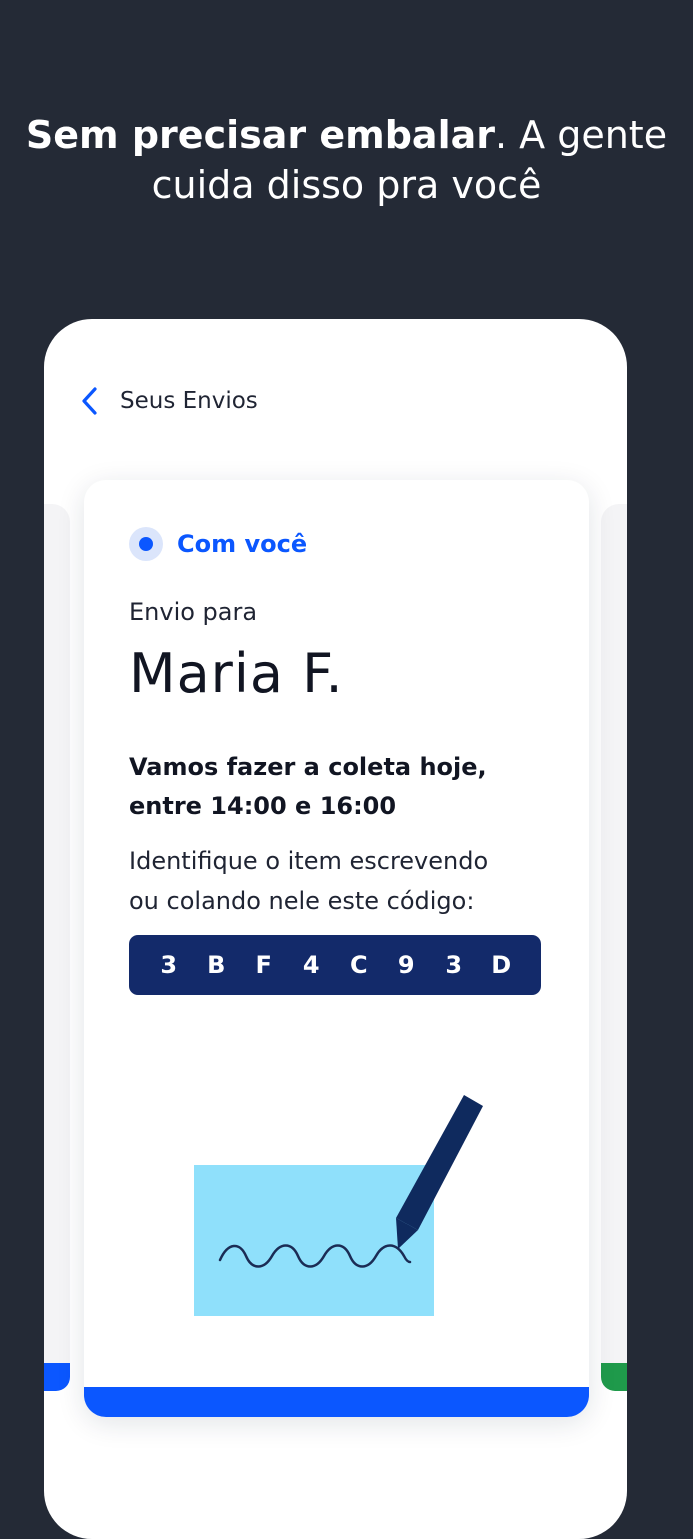 The image size is (693, 1539). I want to click on status-badge: Com você, so click(218, 544).